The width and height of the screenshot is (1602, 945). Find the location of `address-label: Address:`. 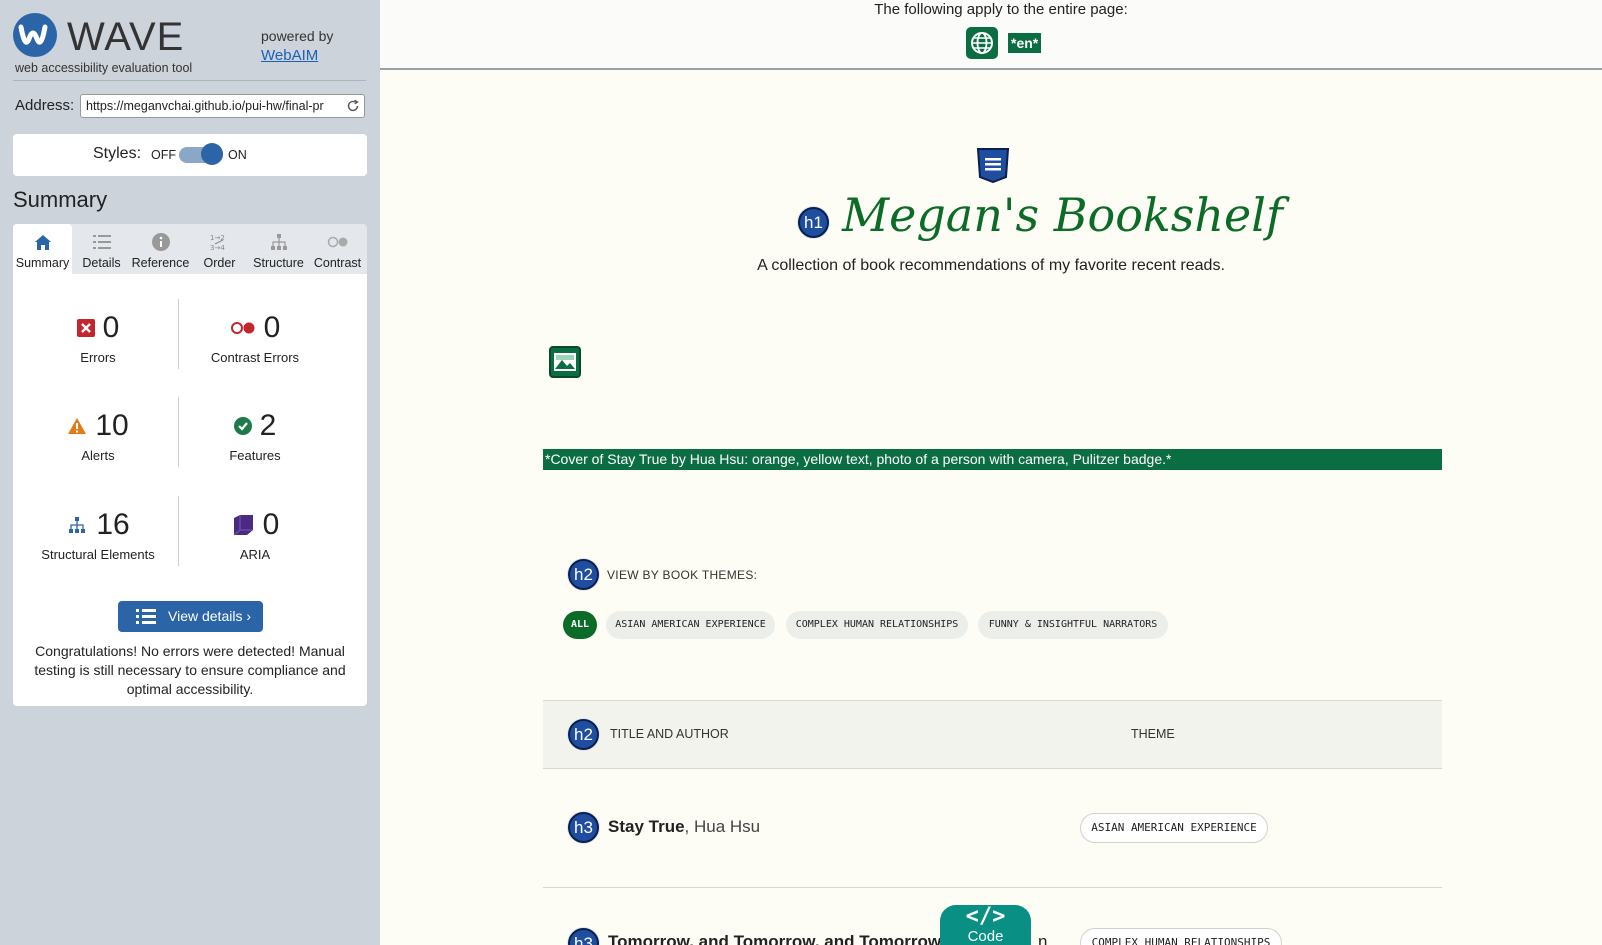

address-label: Address: is located at coordinates (45, 105).